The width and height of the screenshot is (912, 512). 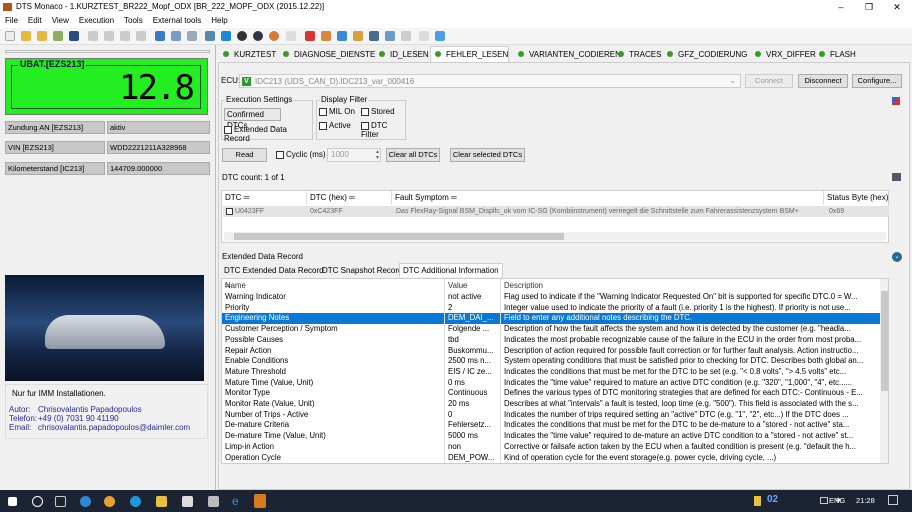 What do you see at coordinates (109, 36) in the screenshot?
I see `copy-icon` at bounding box center [109, 36].